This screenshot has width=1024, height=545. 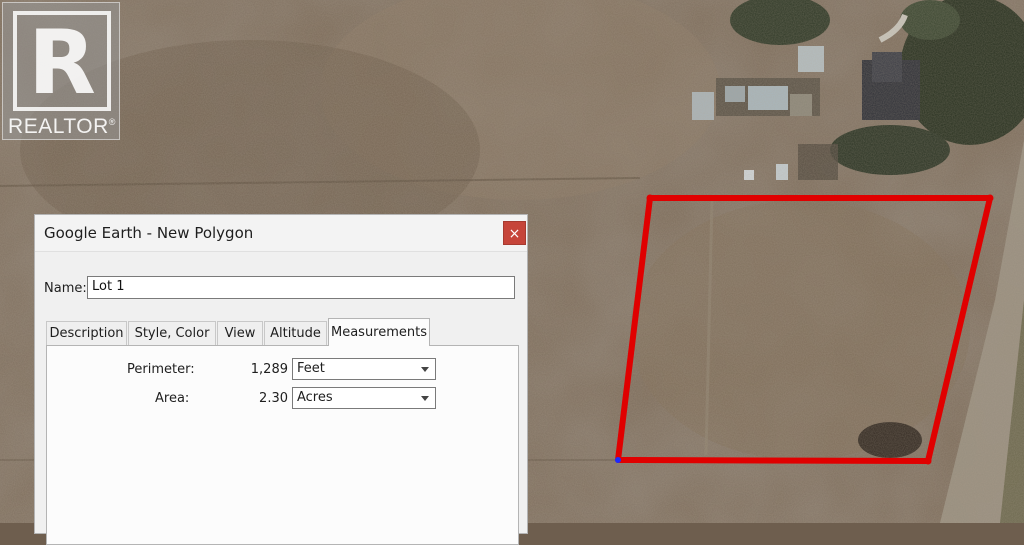 I want to click on perimeter-value: 1,289, so click(x=269, y=369).